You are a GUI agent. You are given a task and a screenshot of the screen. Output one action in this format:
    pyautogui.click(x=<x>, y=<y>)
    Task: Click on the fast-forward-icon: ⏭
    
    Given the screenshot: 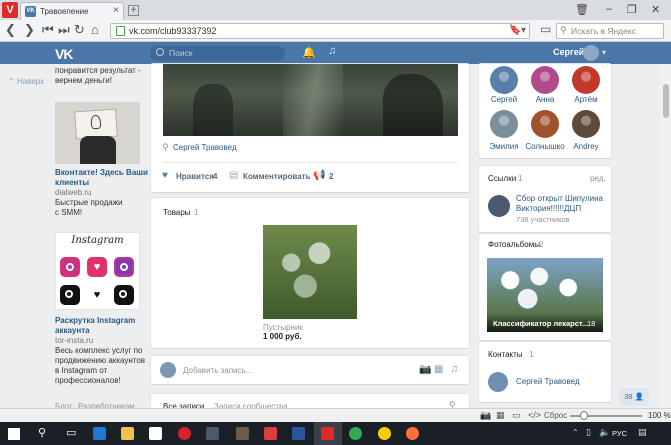 What is the action you would take?
    pyautogui.click(x=64, y=30)
    